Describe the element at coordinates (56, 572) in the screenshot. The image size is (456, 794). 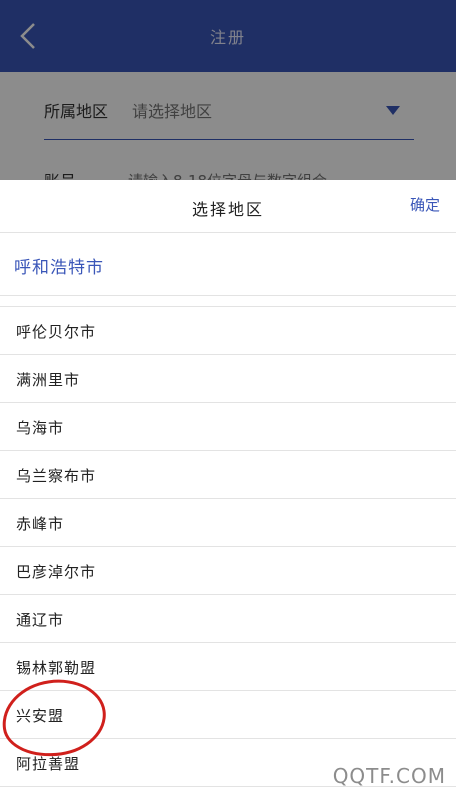
I see `list-item-label: 巴彦淖尔市` at that location.